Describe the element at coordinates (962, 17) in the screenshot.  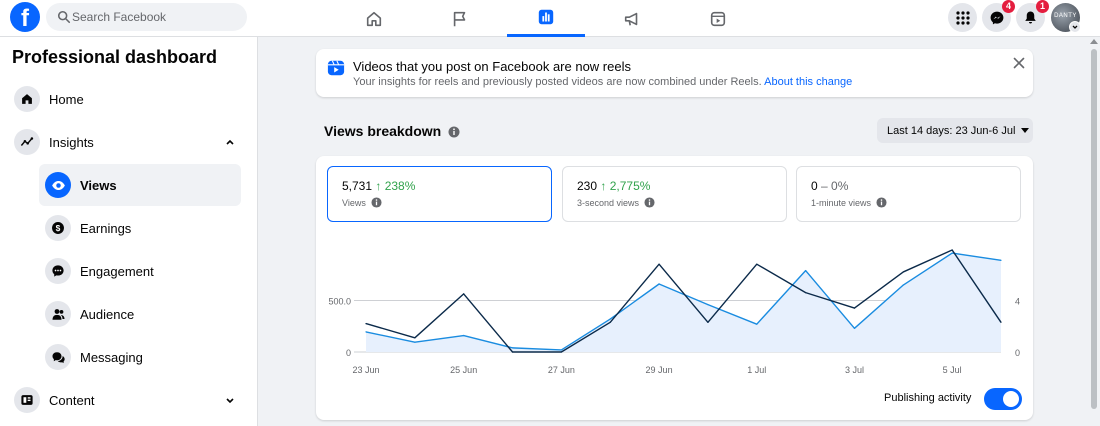
I see `menu-button` at that location.